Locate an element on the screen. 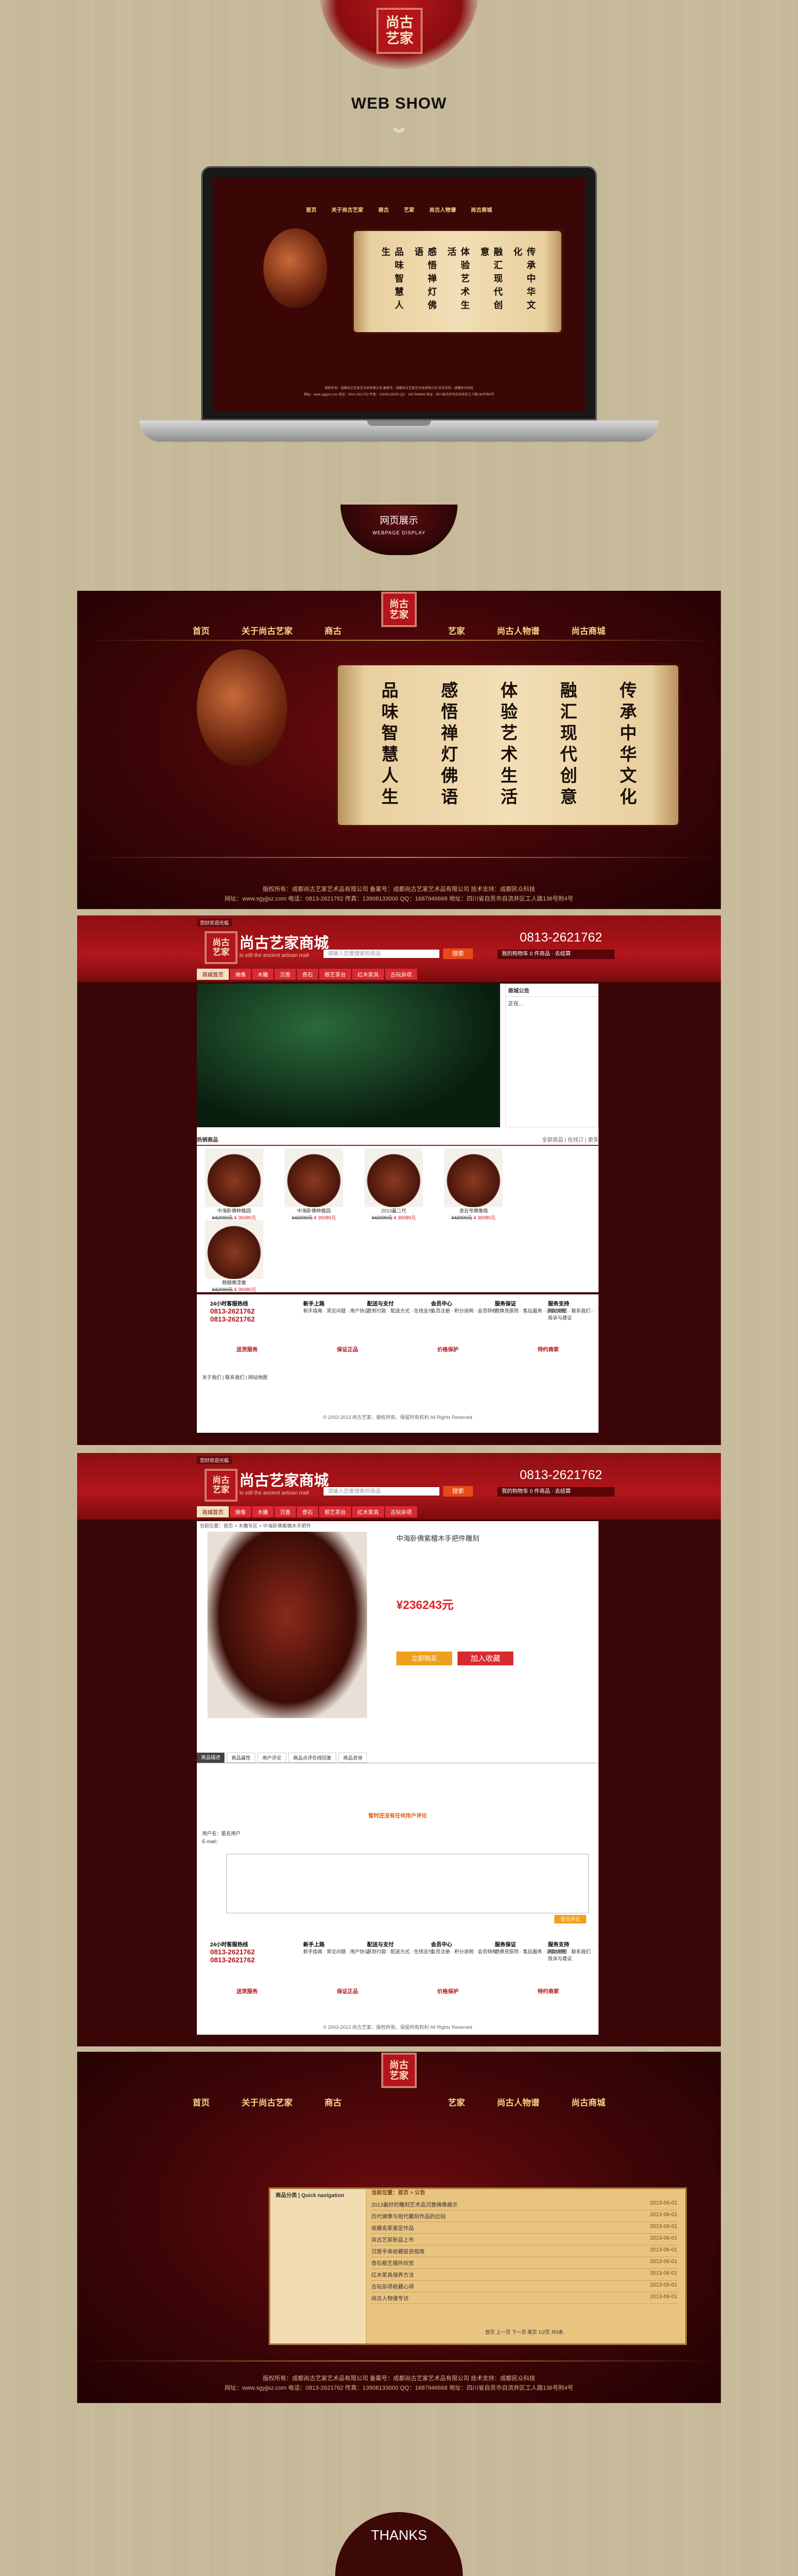  nav-item: 商古 is located at coordinates (384, 209).